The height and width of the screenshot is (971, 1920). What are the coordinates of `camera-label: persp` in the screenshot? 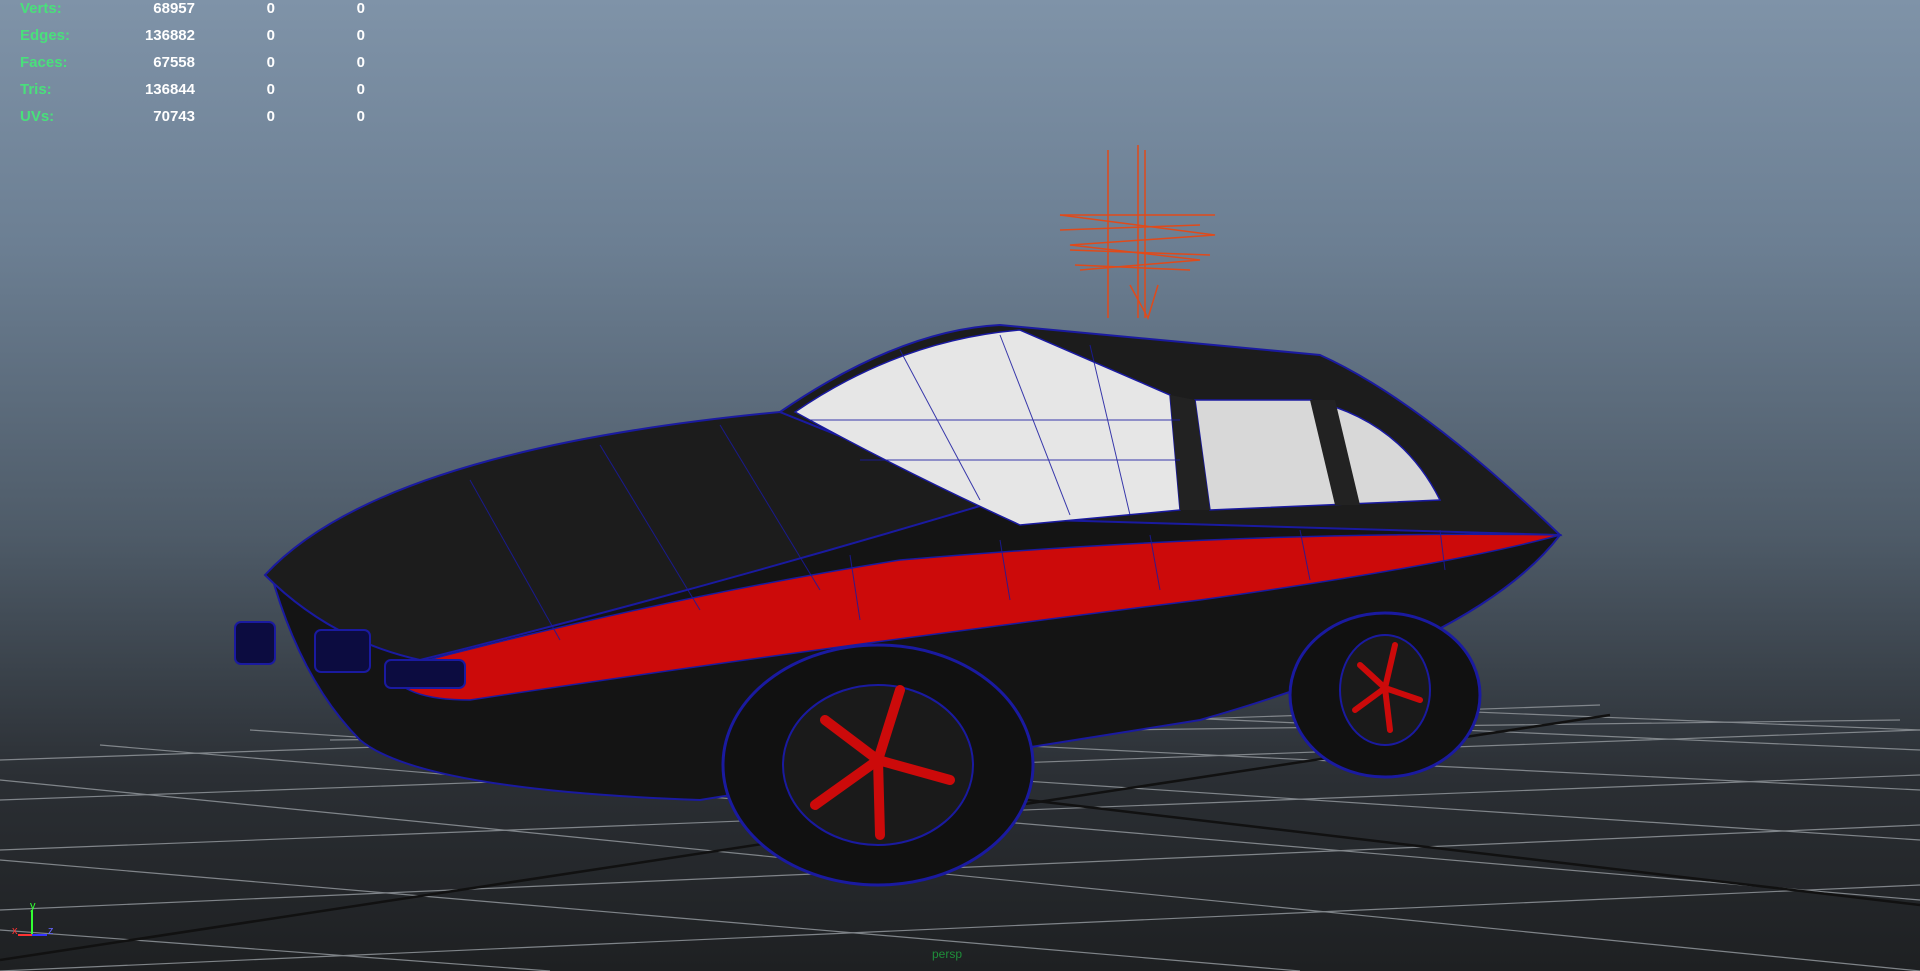 It's located at (947, 954).